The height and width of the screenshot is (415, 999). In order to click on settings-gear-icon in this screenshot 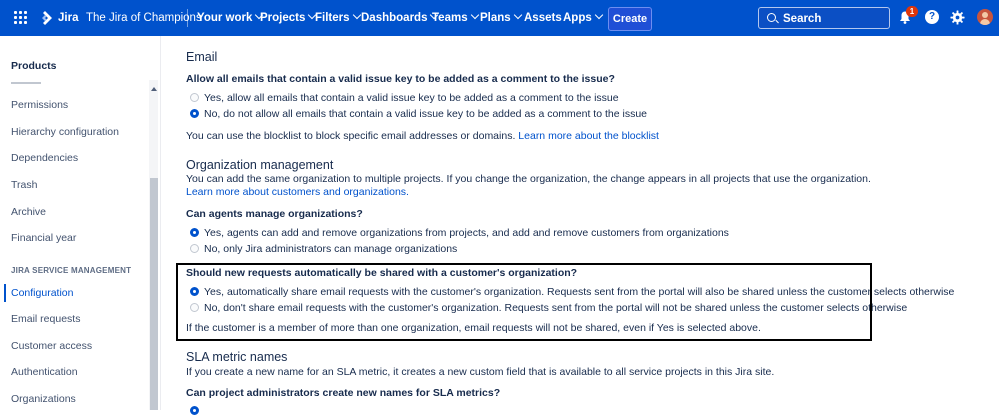, I will do `click(957, 17)`.